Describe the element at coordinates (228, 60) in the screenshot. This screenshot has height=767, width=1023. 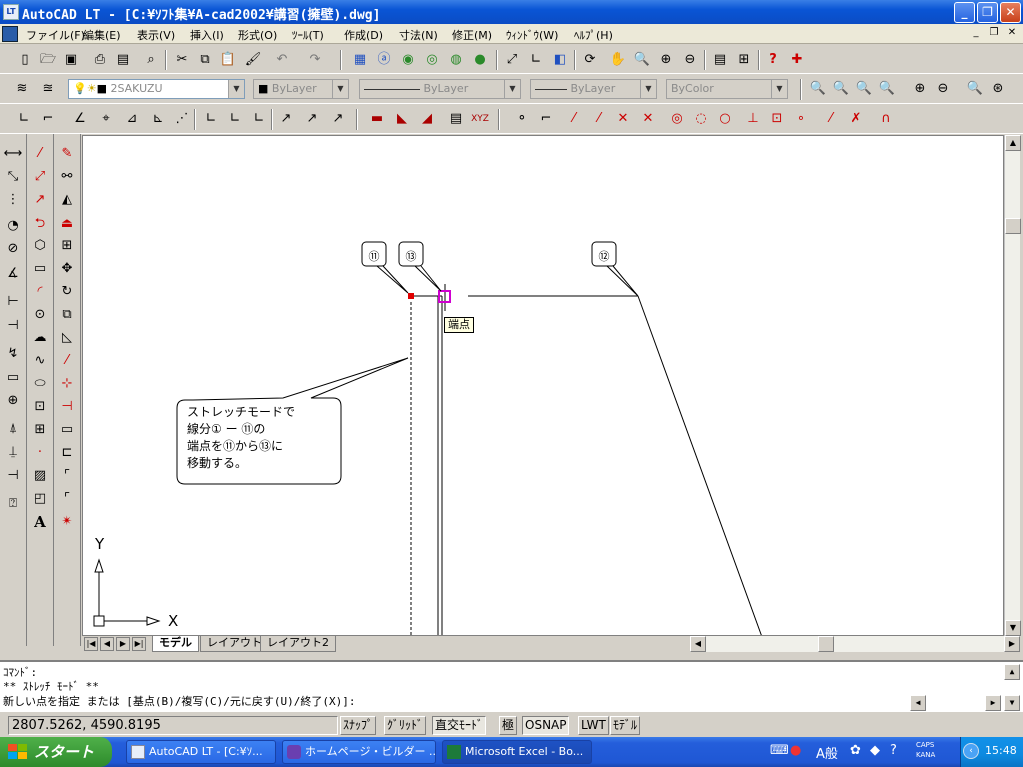
I see `paste-icon: 📋` at that location.